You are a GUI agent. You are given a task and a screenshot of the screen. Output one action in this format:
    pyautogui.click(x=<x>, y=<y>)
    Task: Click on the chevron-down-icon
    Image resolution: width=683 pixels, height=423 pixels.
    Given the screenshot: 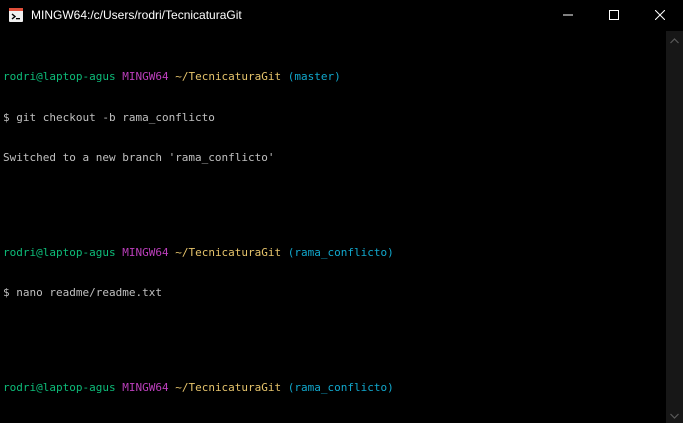 What is the action you would take?
    pyautogui.click(x=674, y=414)
    